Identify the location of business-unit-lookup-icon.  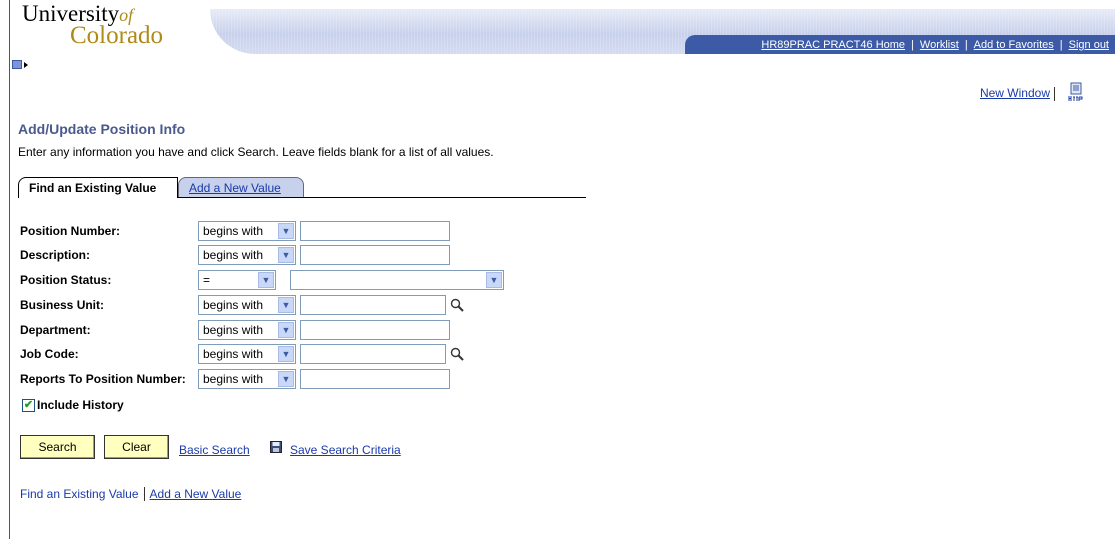
(457, 305).